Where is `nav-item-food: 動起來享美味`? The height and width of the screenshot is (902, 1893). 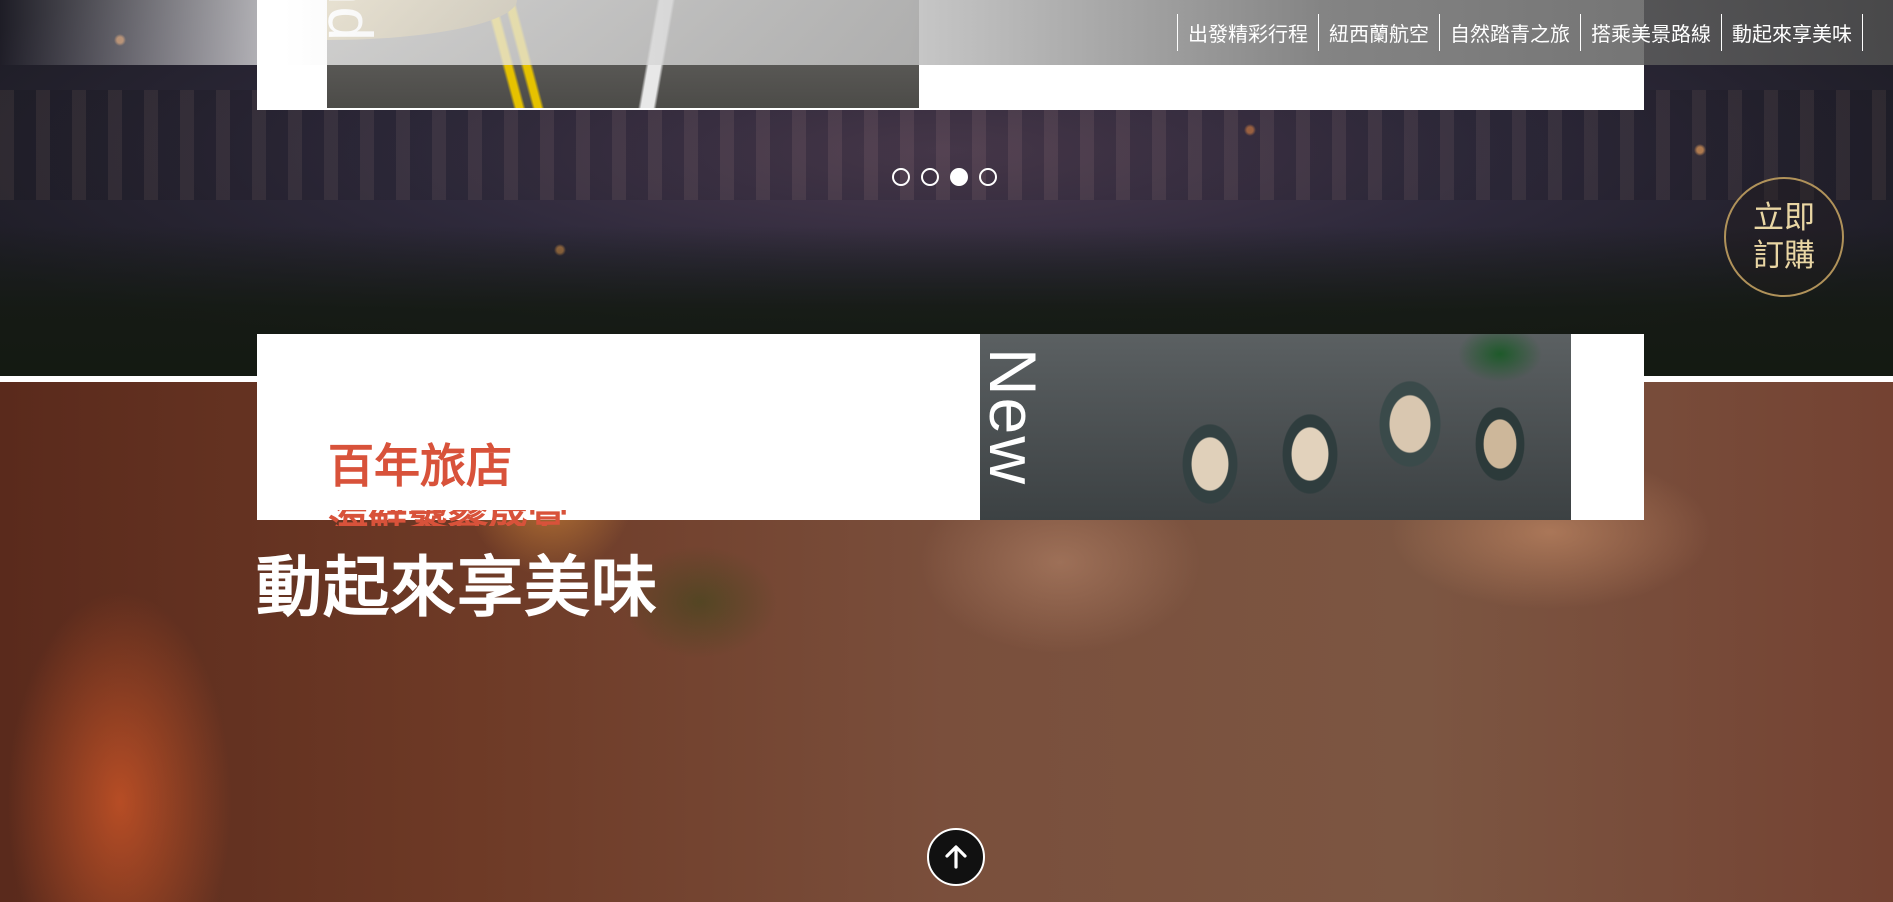
nav-item-food: 動起來享美味 is located at coordinates (1792, 32).